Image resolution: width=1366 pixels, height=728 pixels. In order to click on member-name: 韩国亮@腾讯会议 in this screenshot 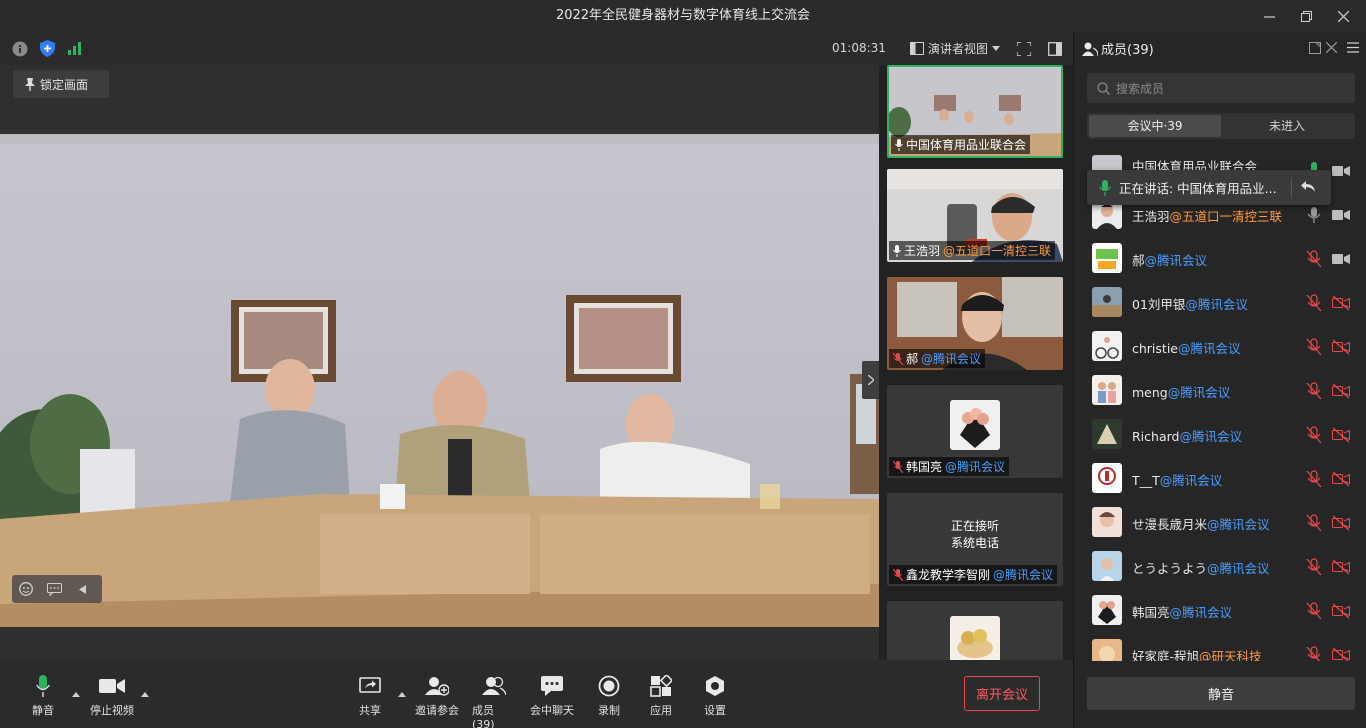, I will do `click(1182, 612)`.